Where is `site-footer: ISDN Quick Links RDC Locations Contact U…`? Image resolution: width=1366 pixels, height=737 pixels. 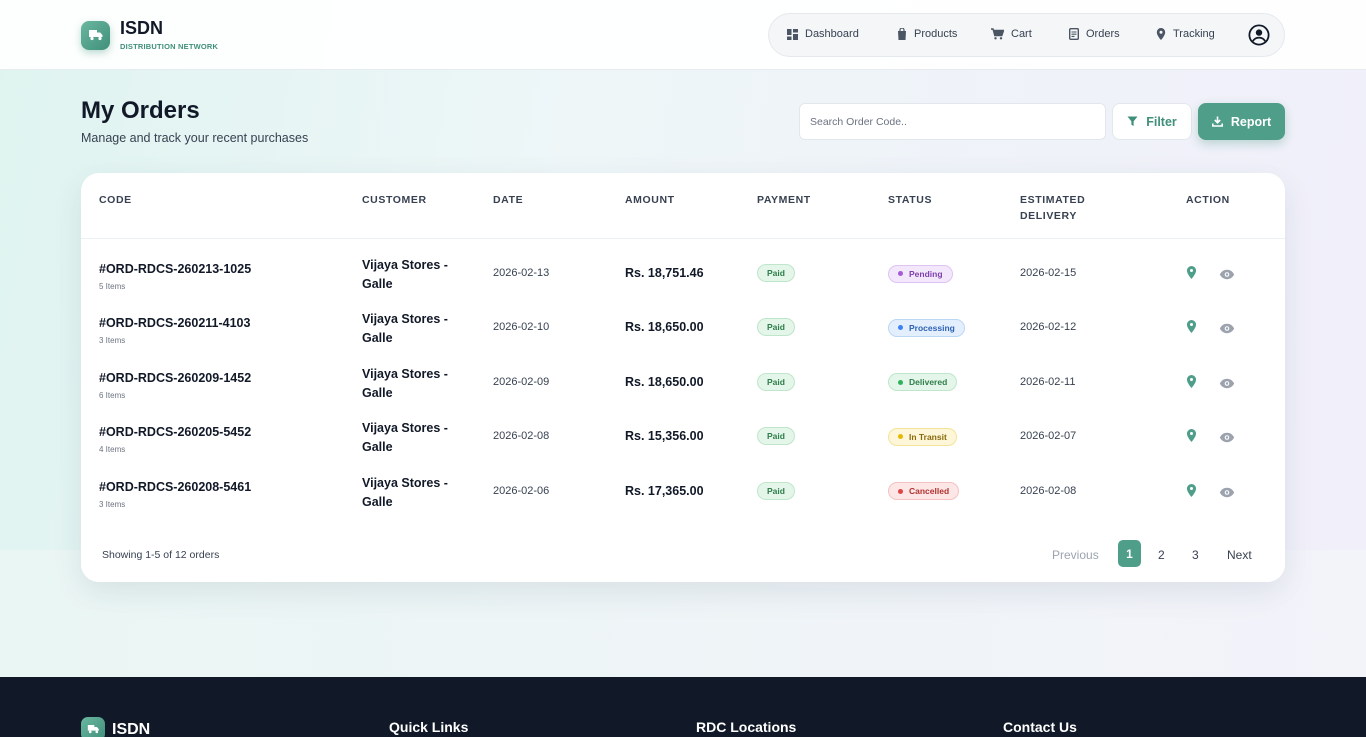 site-footer: ISDN Quick Links RDC Locations Contact U… is located at coordinates (683, 707).